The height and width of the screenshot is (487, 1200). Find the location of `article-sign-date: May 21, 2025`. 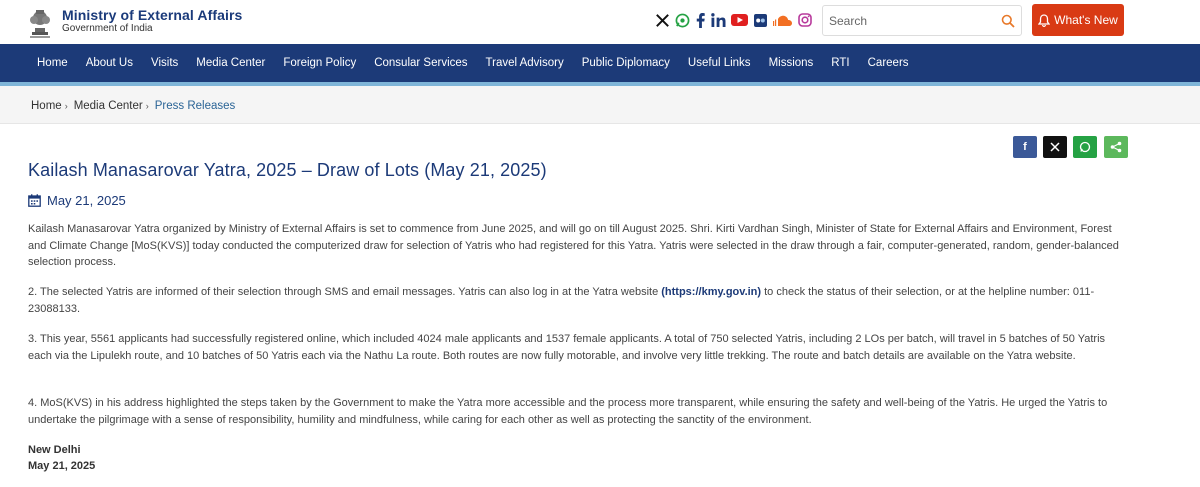

article-sign-date: May 21, 2025 is located at coordinates (62, 466).